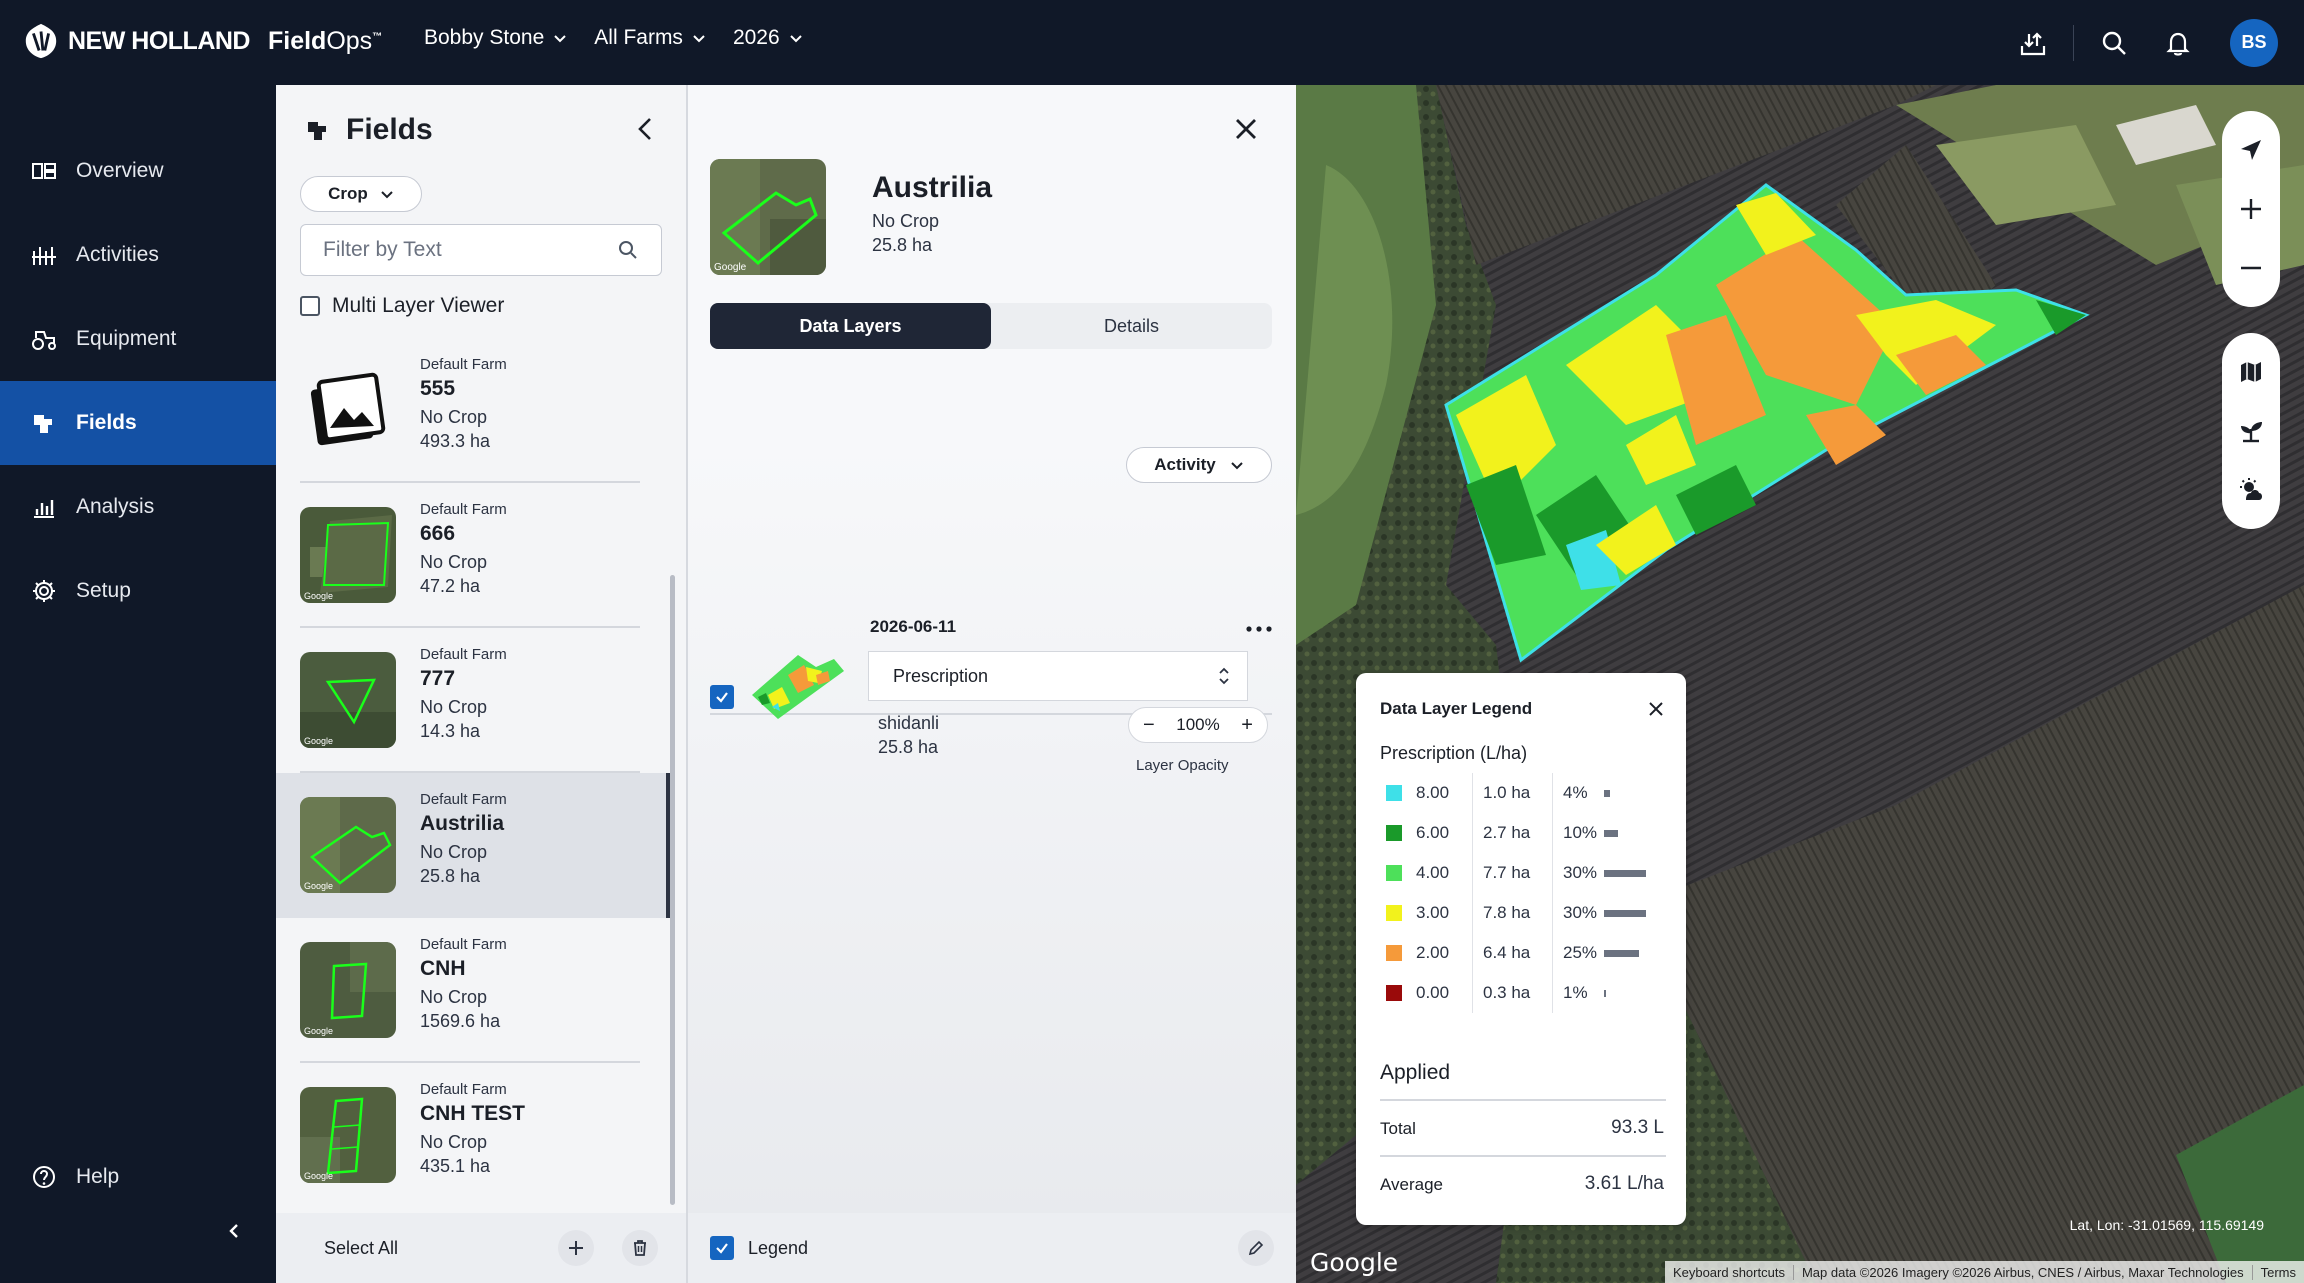 This screenshot has height=1283, width=2304. I want to click on check-icon, so click(722, 697).